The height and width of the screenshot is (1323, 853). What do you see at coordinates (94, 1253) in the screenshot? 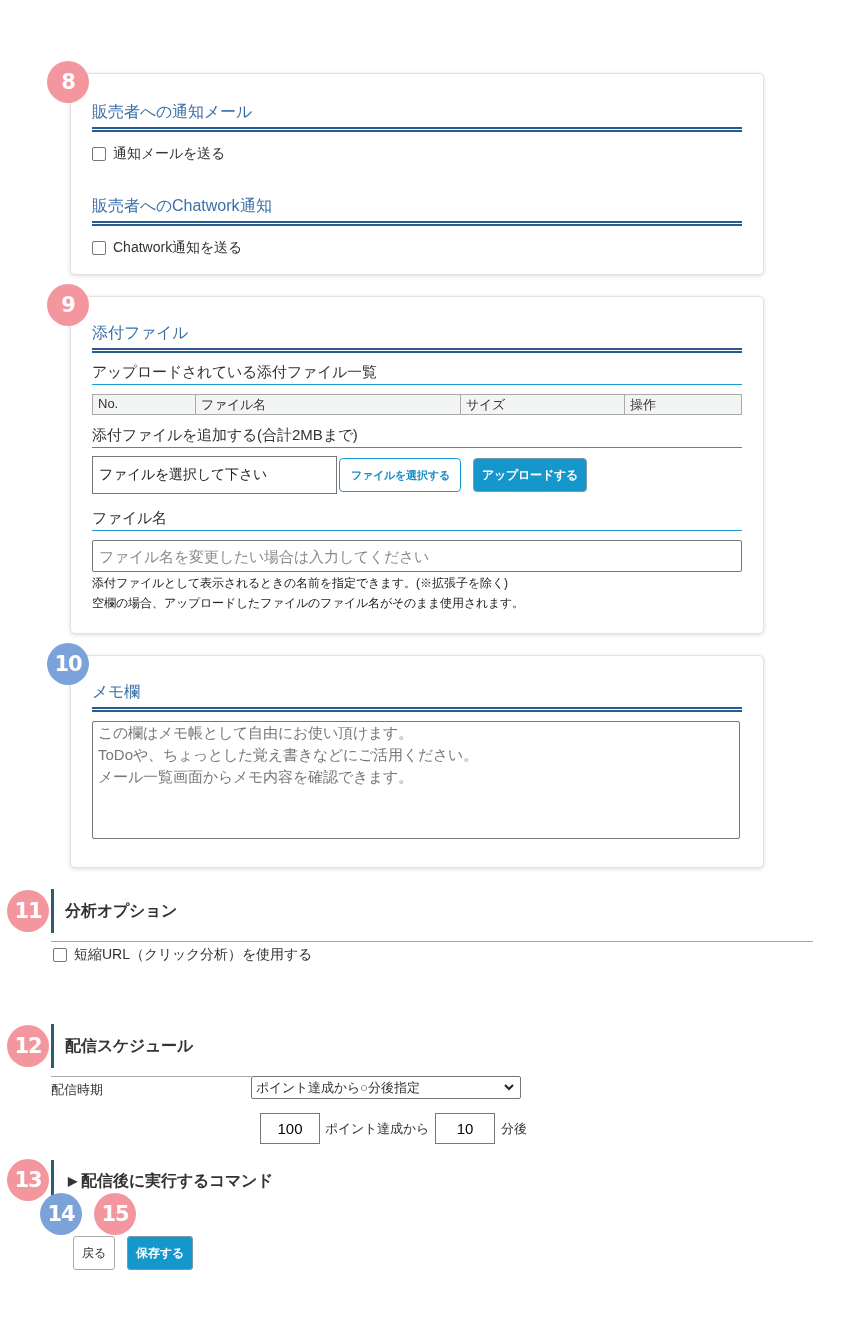
I see `back-button: 戻る` at bounding box center [94, 1253].